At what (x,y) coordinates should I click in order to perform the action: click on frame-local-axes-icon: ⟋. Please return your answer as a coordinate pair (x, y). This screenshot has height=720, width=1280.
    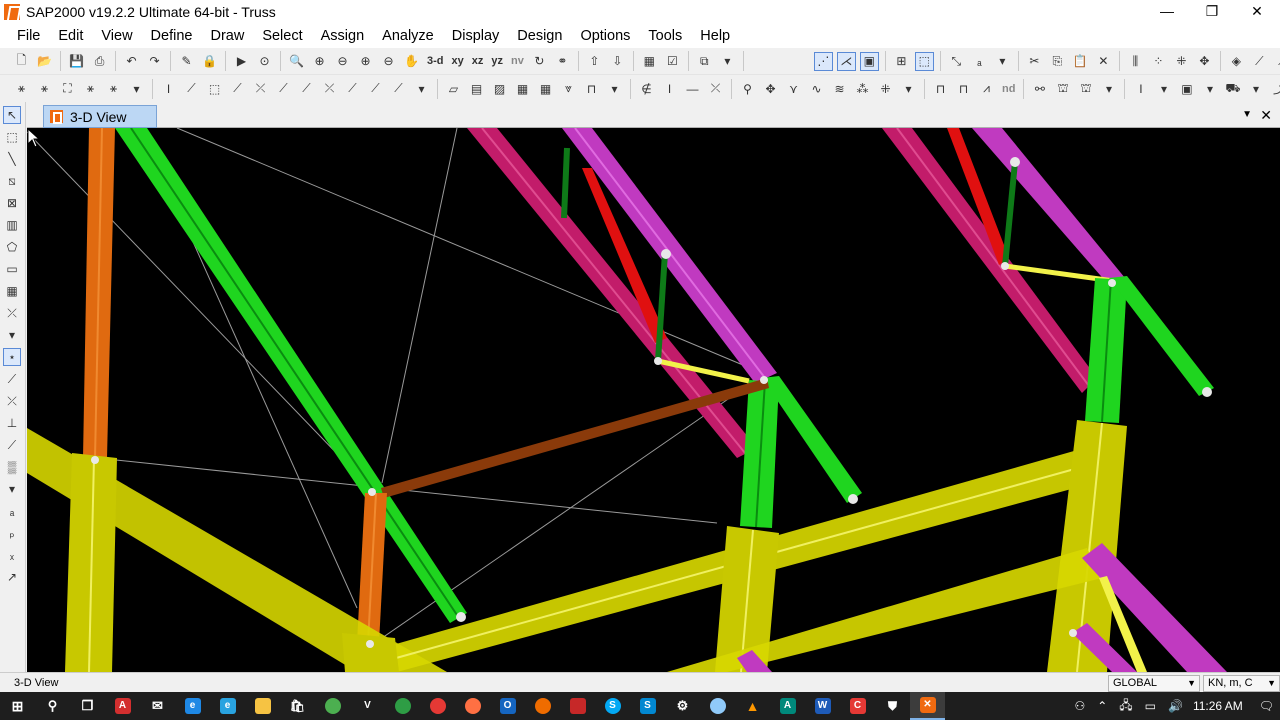
    Looking at the image, I should click on (283, 88).